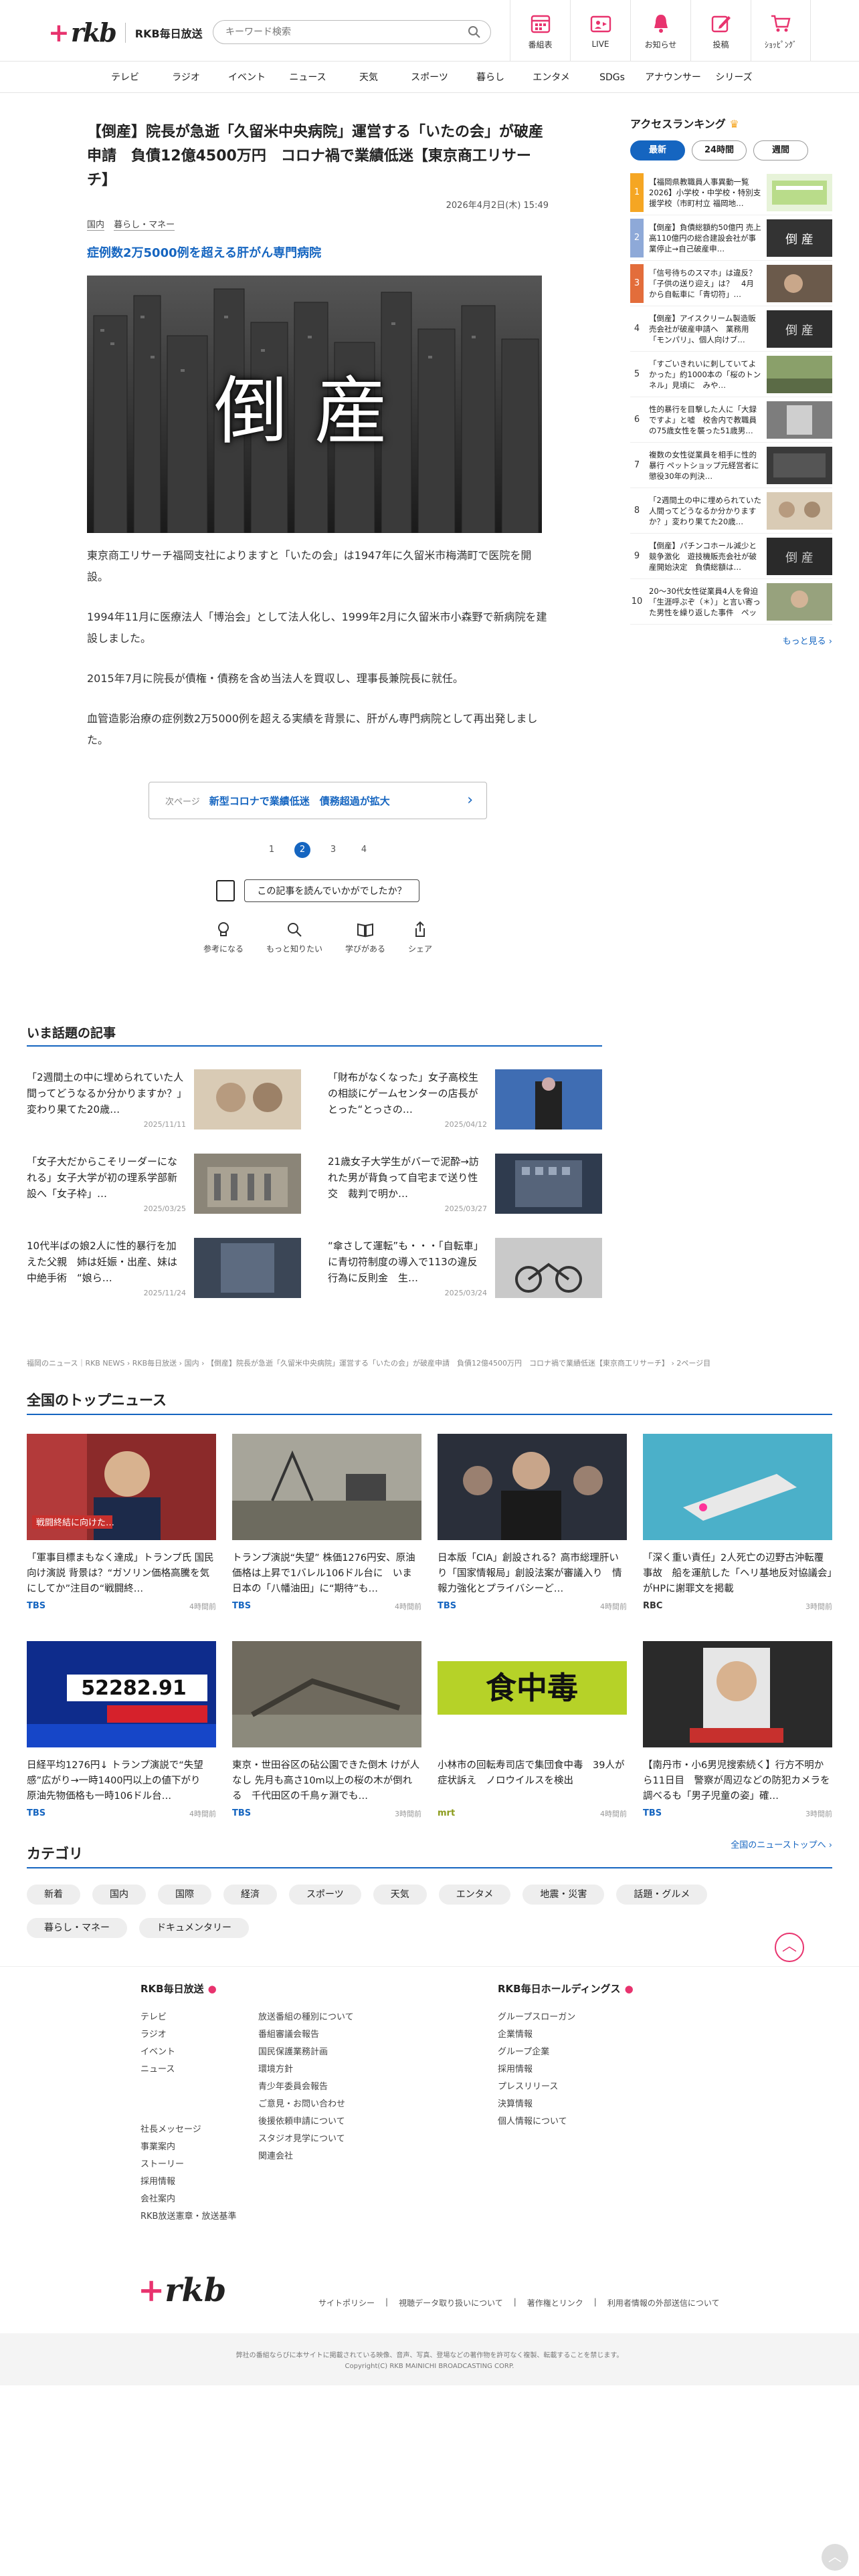 The height and width of the screenshot is (2576, 859). Describe the element at coordinates (720, 150) in the screenshot. I see `tab-24h: 24時間` at that location.